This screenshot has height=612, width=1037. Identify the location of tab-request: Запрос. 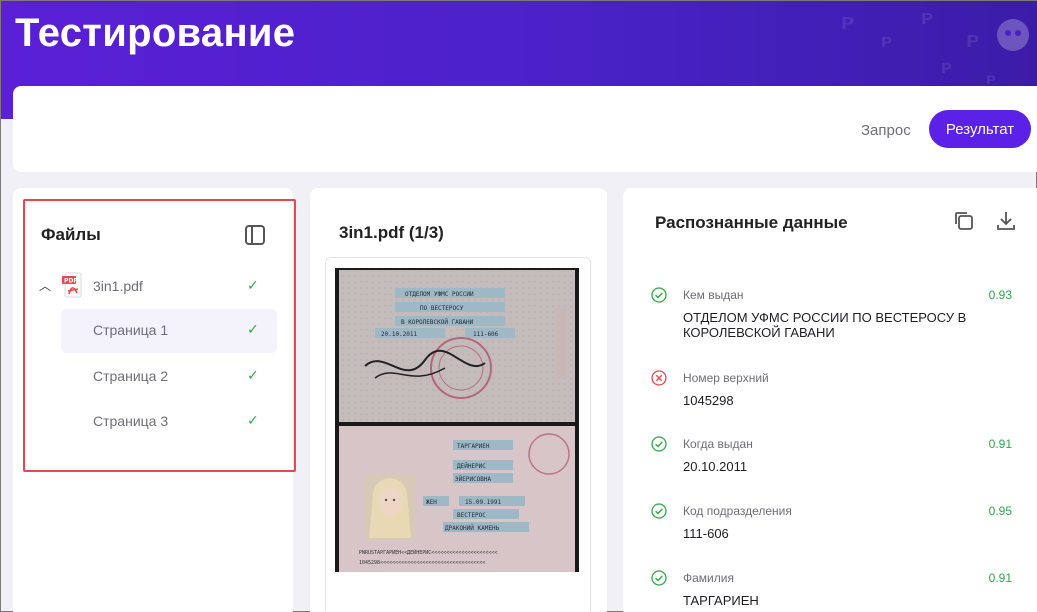
(886, 130).